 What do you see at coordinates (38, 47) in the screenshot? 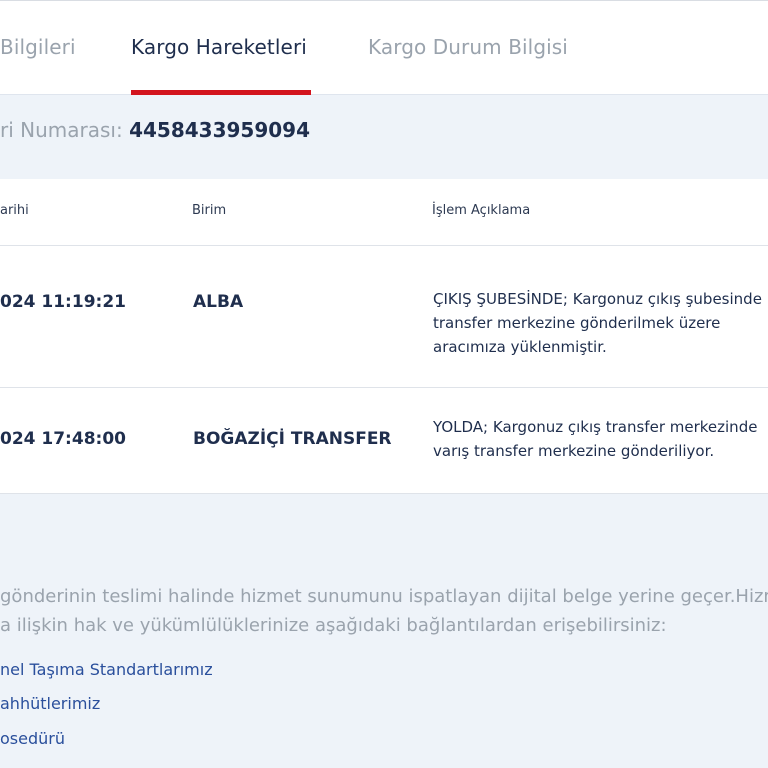
I see `tab-shipment-info: Bilgileri` at bounding box center [38, 47].